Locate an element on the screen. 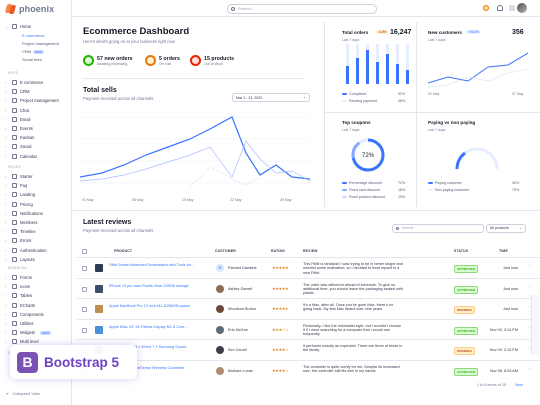  sidebar-item-layouts: › Layouts is located at coordinates (20, 259).